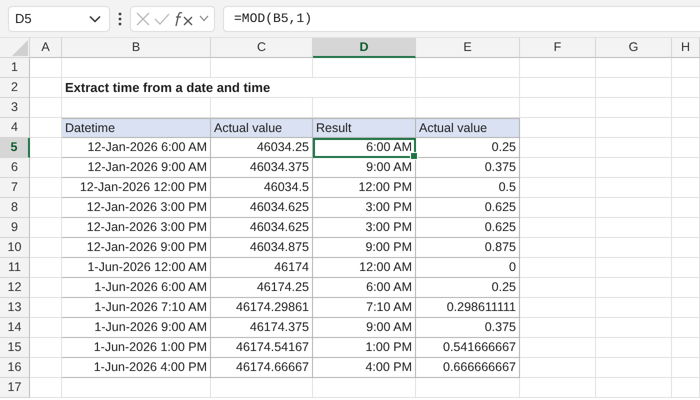 This screenshot has width=700, height=400. Describe the element at coordinates (262, 248) in the screenshot. I see `table-cell: 46034.875` at that location.